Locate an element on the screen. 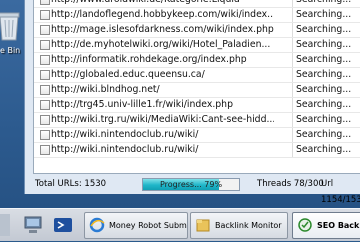 Image resolution: width=360 pixels, height=242 pixels. start-orb-icon is located at coordinates (5, 225).